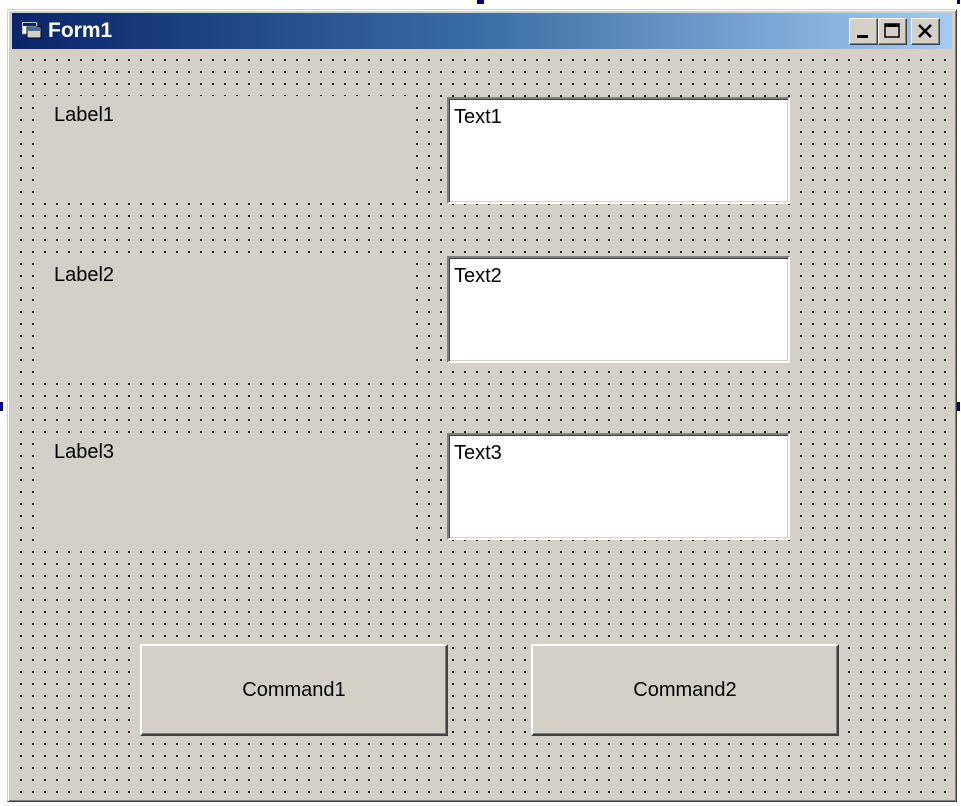  What do you see at coordinates (618, 309) in the screenshot?
I see `text-box-2: Text2` at bounding box center [618, 309].